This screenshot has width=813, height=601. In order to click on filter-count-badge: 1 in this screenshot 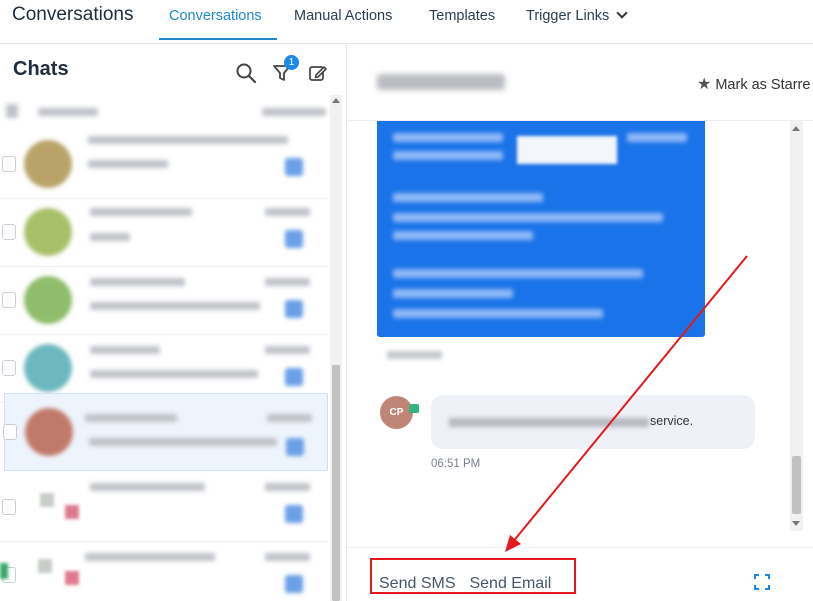, I will do `click(291, 62)`.